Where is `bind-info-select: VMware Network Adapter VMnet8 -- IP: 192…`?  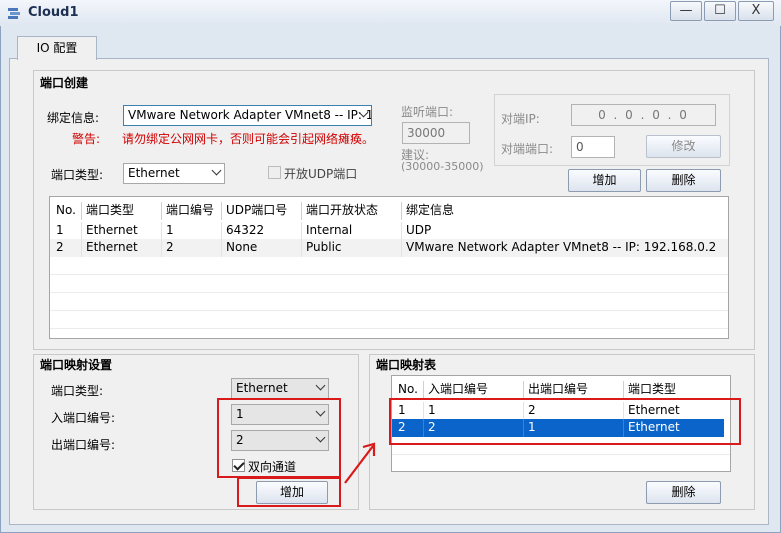 bind-info-select: VMware Network Adapter VMnet8 -- IP: 192… is located at coordinates (247, 115).